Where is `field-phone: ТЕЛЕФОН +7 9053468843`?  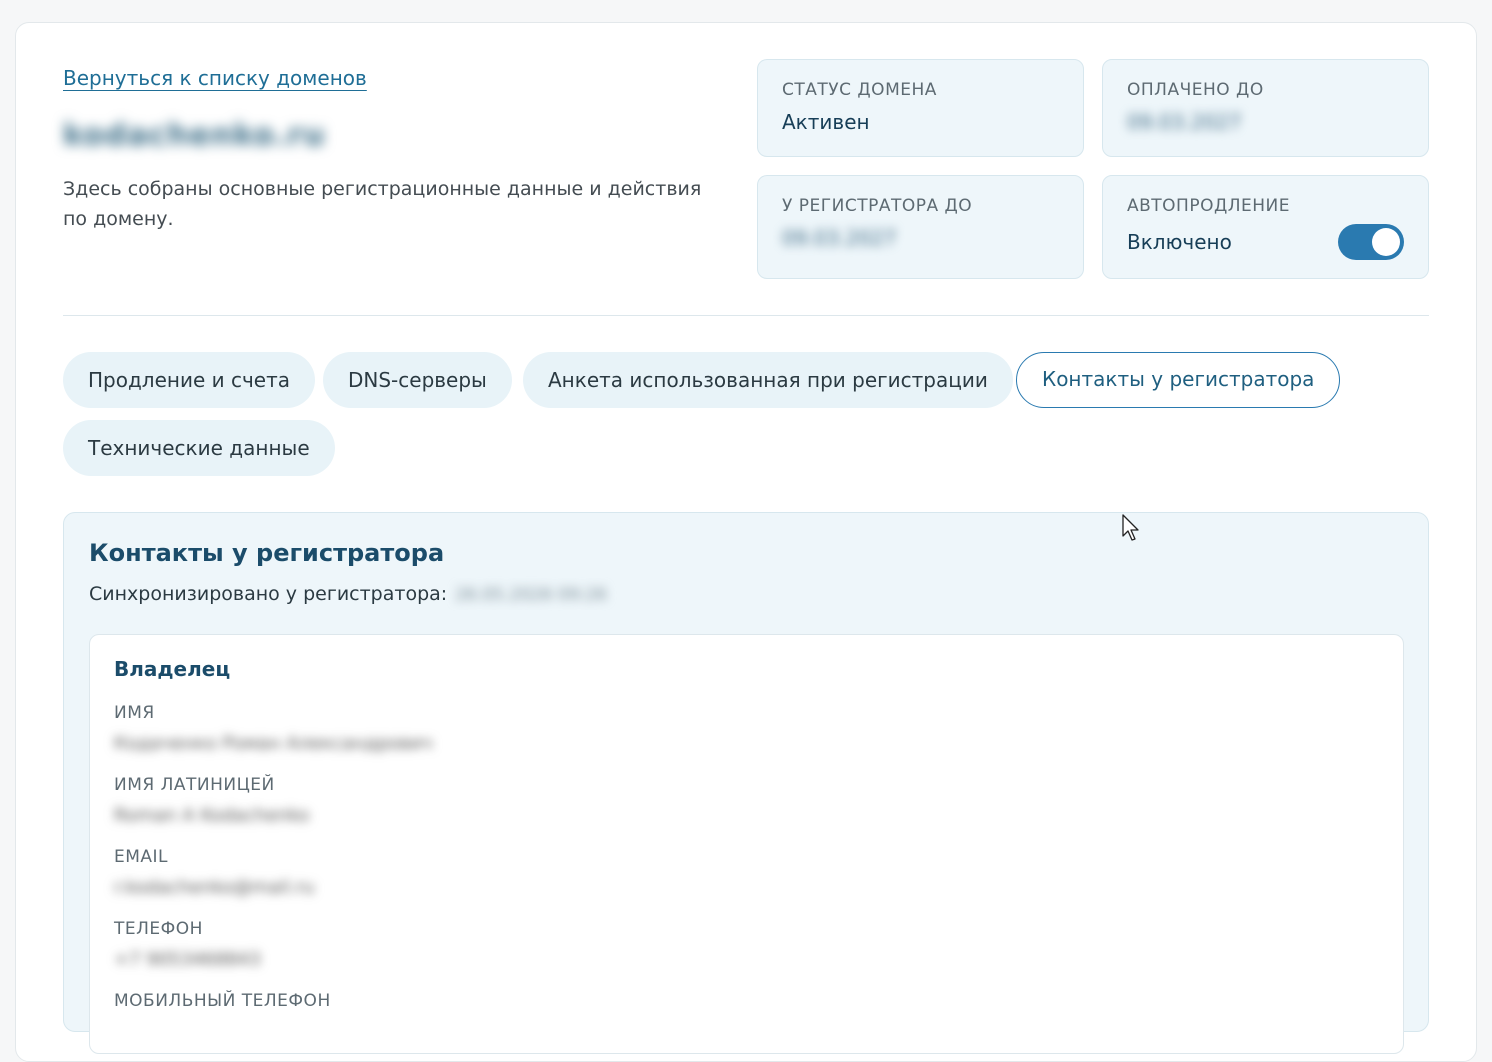
field-phone: ТЕЛЕФОН +7 9053468843 is located at coordinates (187, 944).